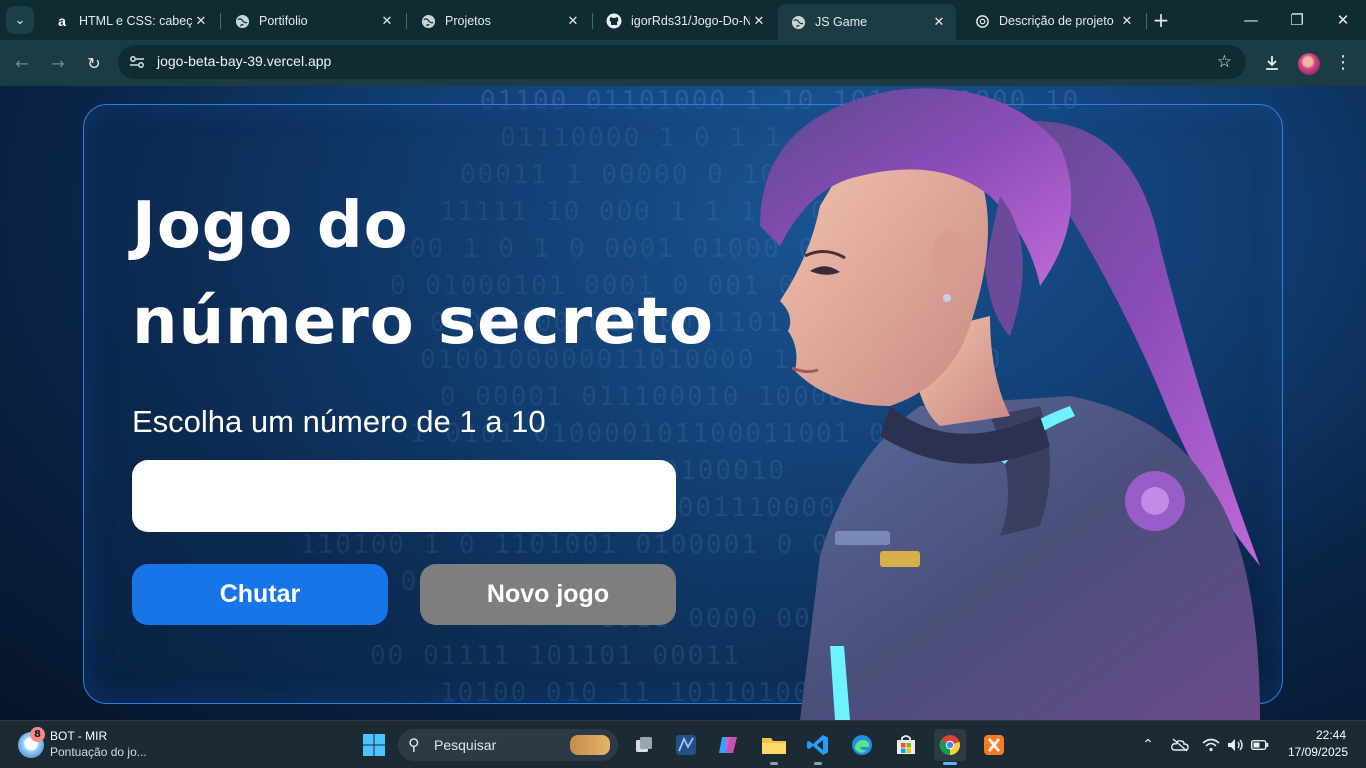  What do you see at coordinates (1056, 21) in the screenshot?
I see `tab-title: Descrição de projeto` at bounding box center [1056, 21].